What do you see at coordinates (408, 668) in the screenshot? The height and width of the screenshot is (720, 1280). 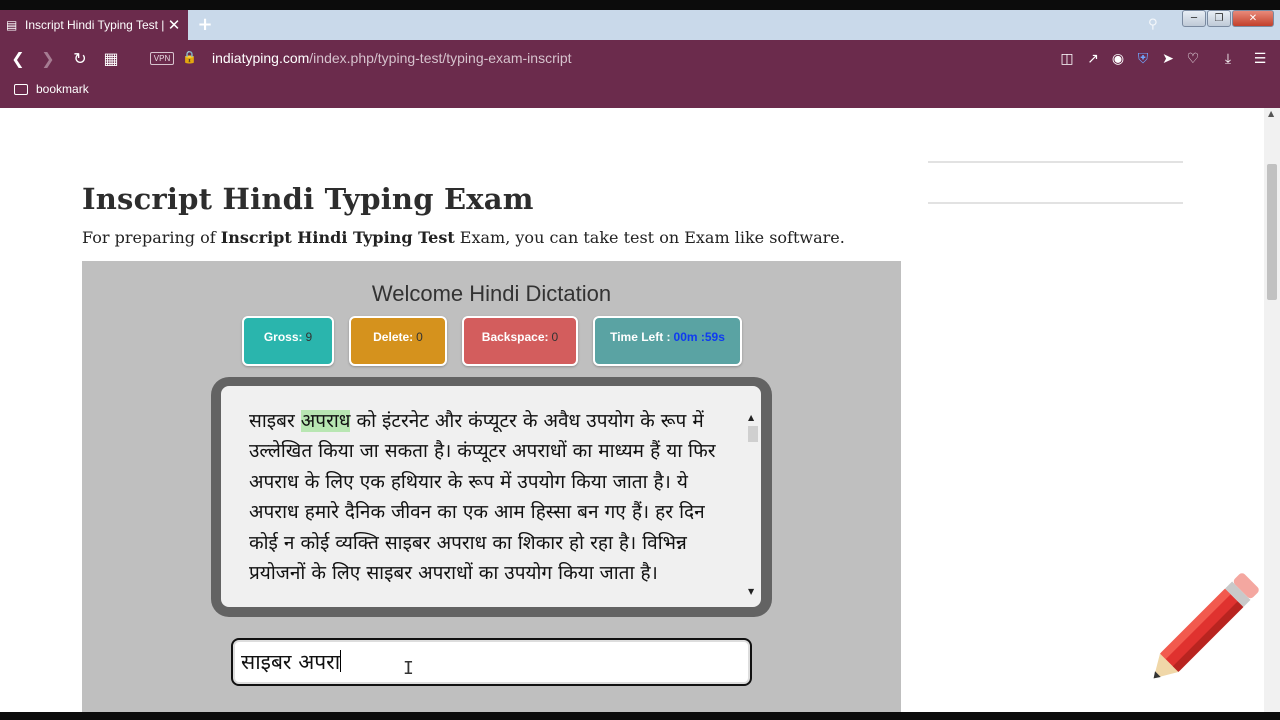 I see `ibeam-cursor-icon: I` at bounding box center [408, 668].